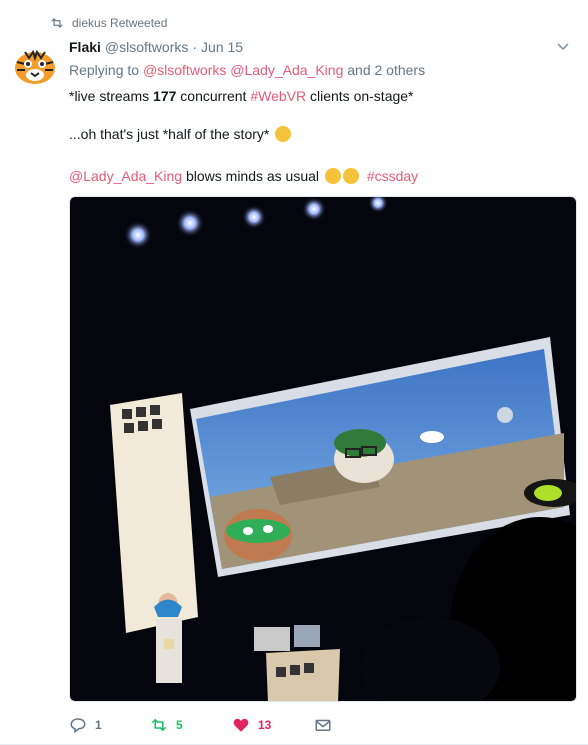 This screenshot has width=588, height=745. Describe the element at coordinates (283, 134) in the screenshot. I see `eye-roll-emoji-icon` at that location.